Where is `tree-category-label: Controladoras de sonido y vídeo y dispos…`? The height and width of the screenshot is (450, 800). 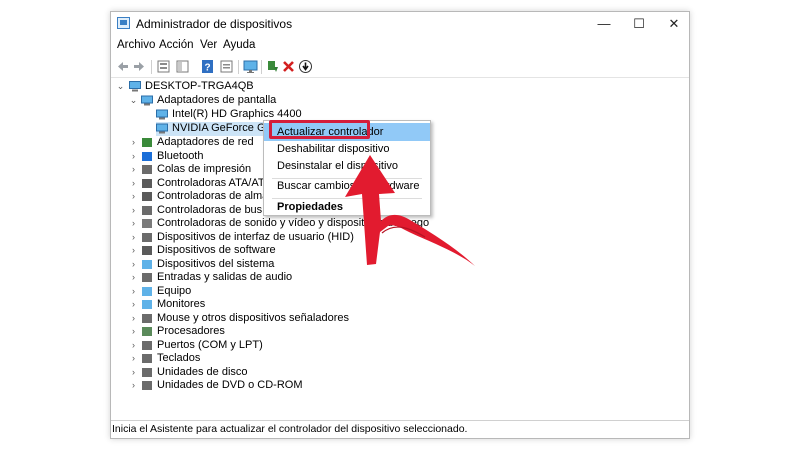 tree-category-label: Controladoras de sonido y vídeo y dispos… is located at coordinates (293, 223).